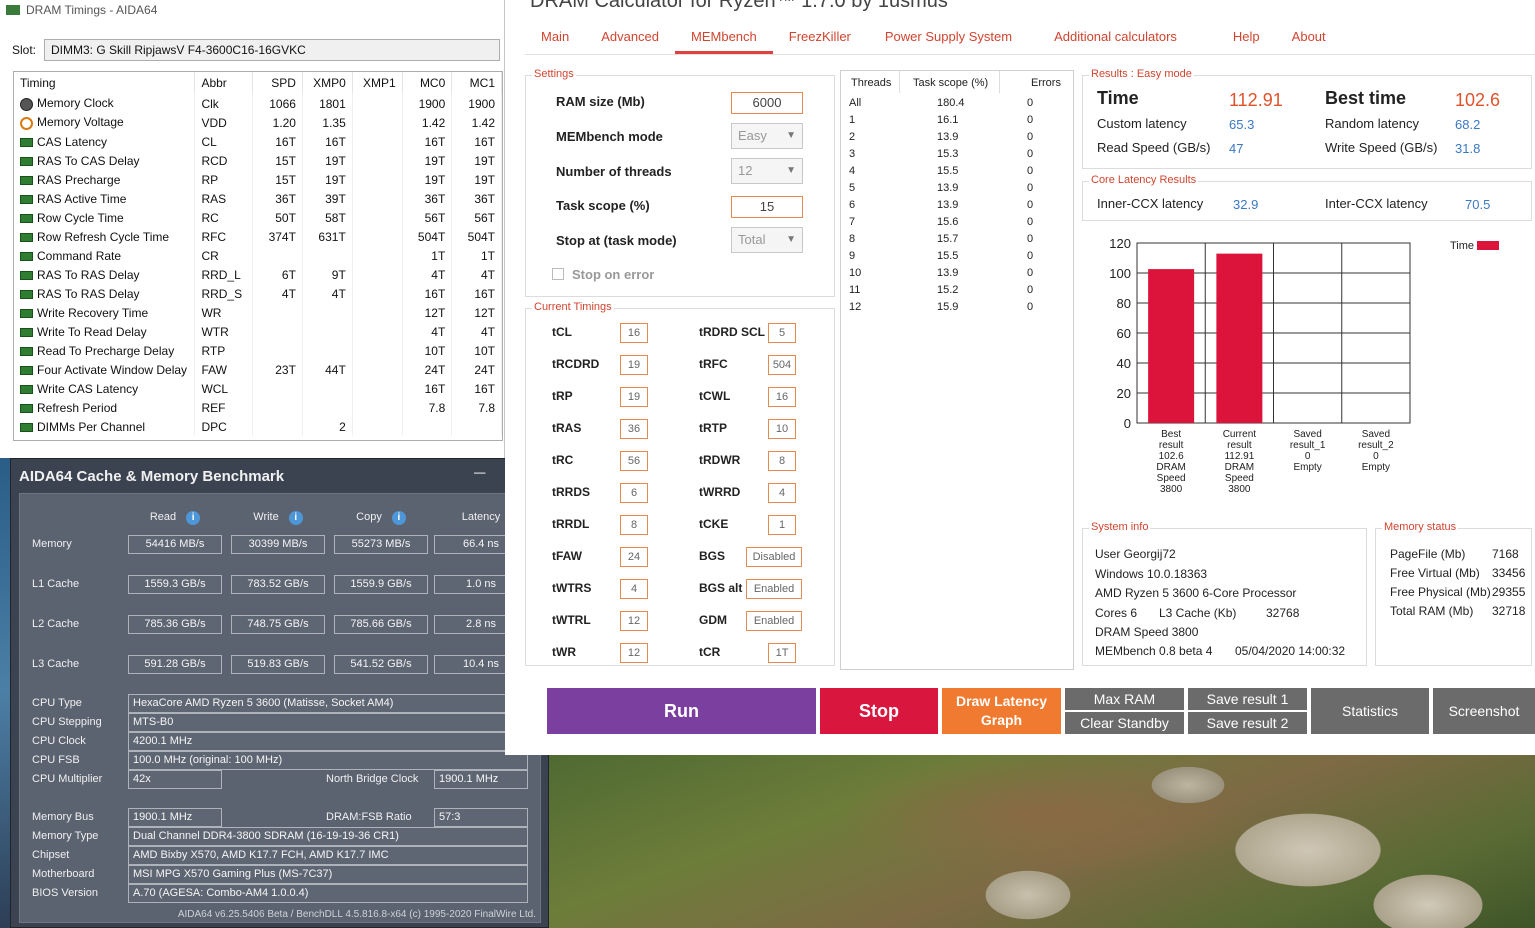  What do you see at coordinates (774, 557) in the screenshot?
I see `timing-value: Disabled` at bounding box center [774, 557].